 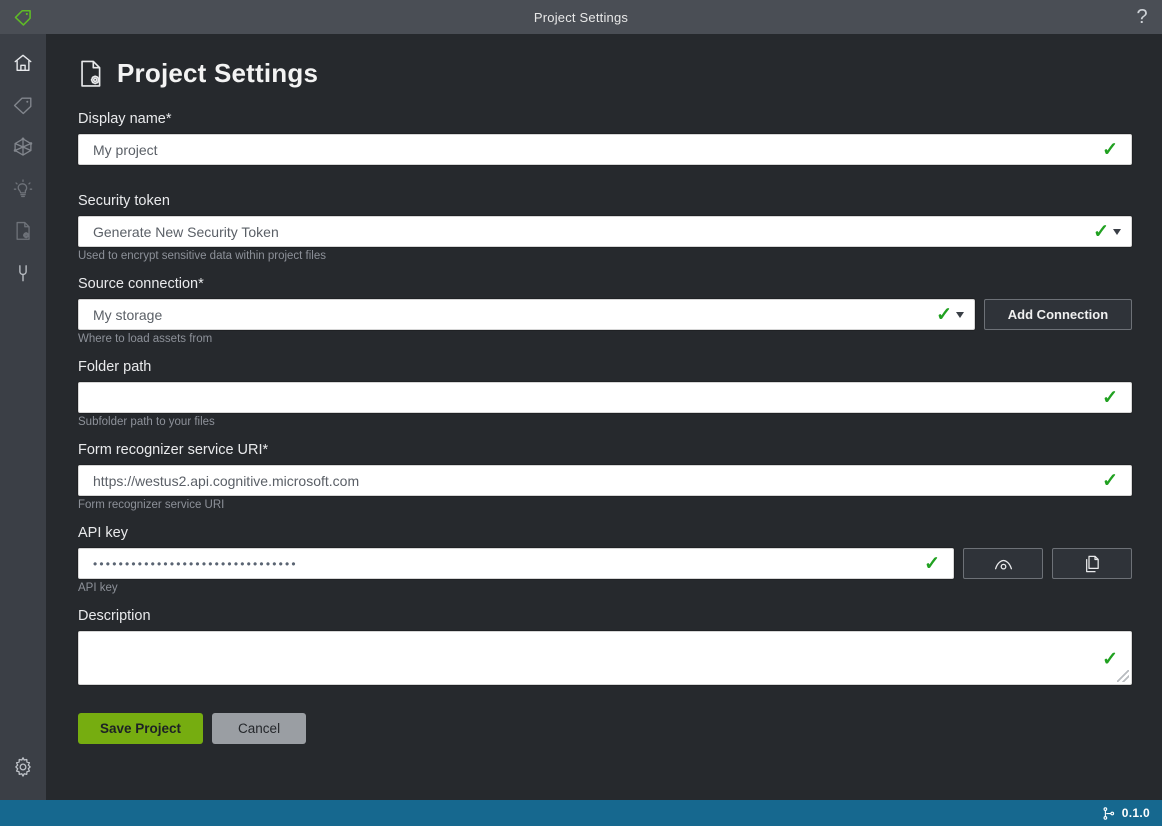 I want to click on sidebar-item-application-connection, so click(x=23, y=273).